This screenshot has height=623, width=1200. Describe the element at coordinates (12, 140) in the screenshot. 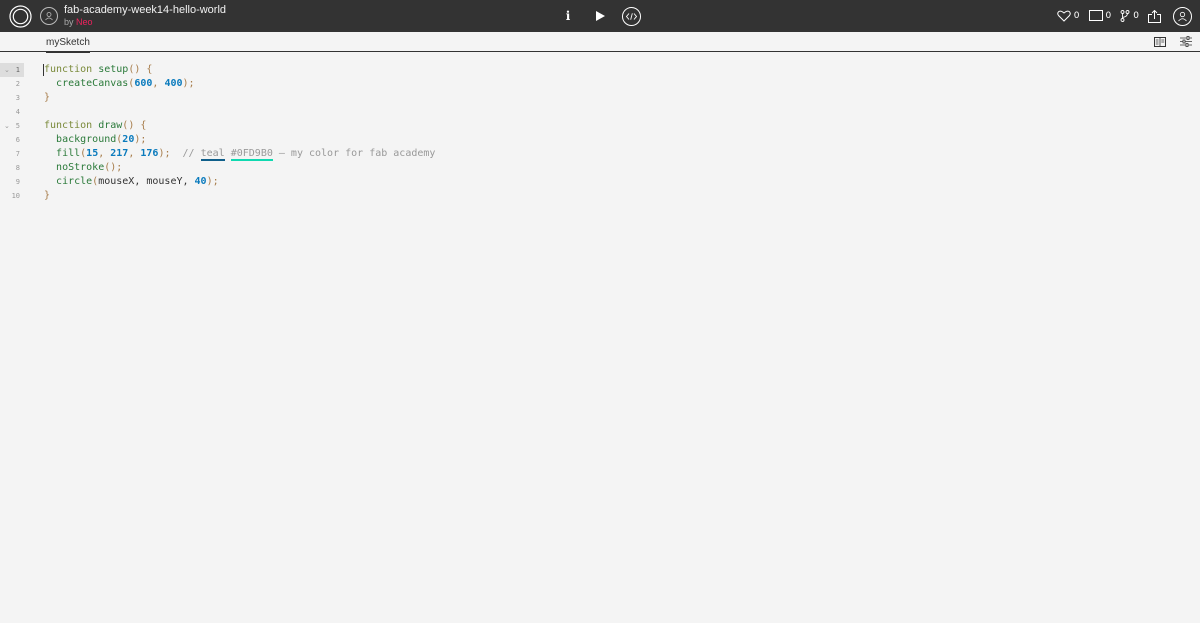

I see `line-number: 6` at that location.